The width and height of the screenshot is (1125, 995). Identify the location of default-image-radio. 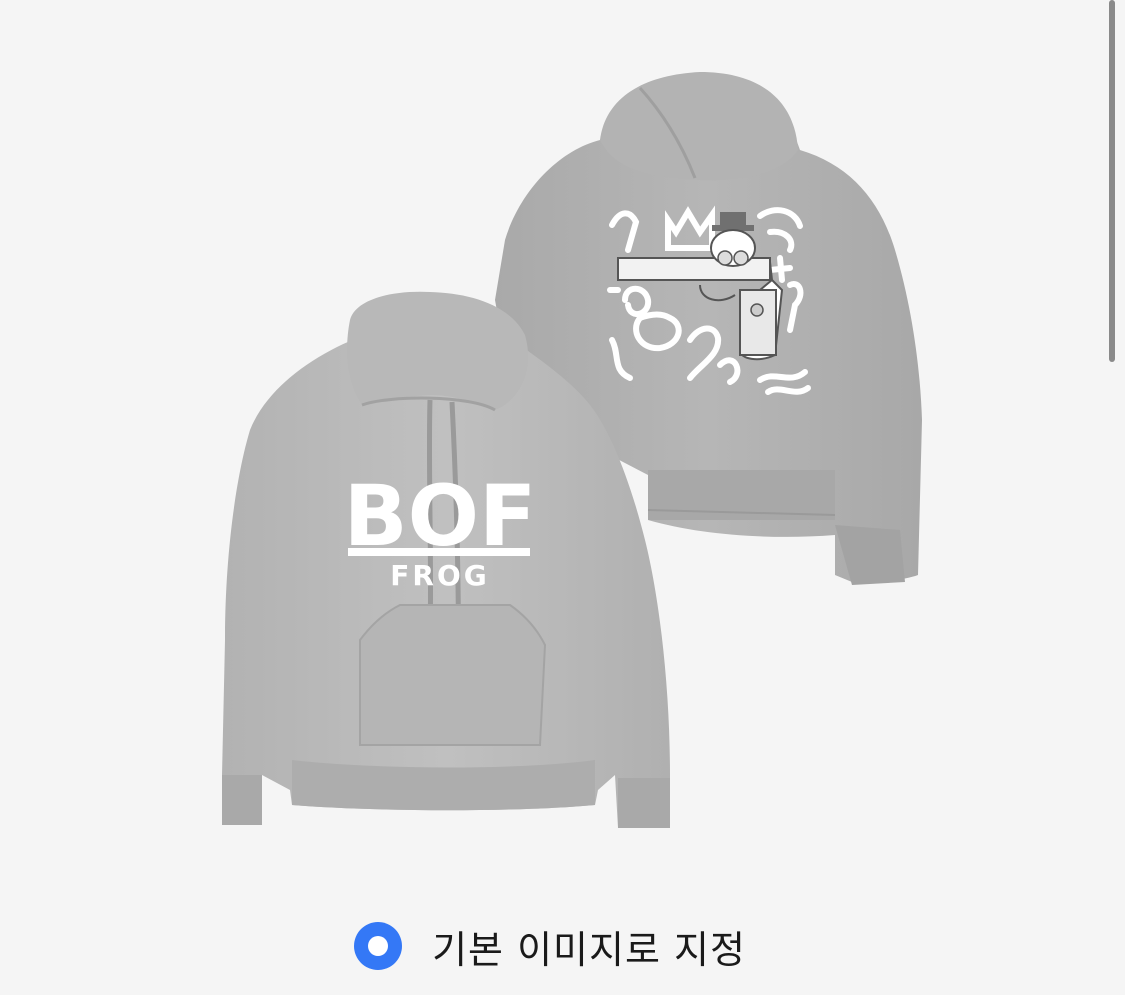
(378, 946).